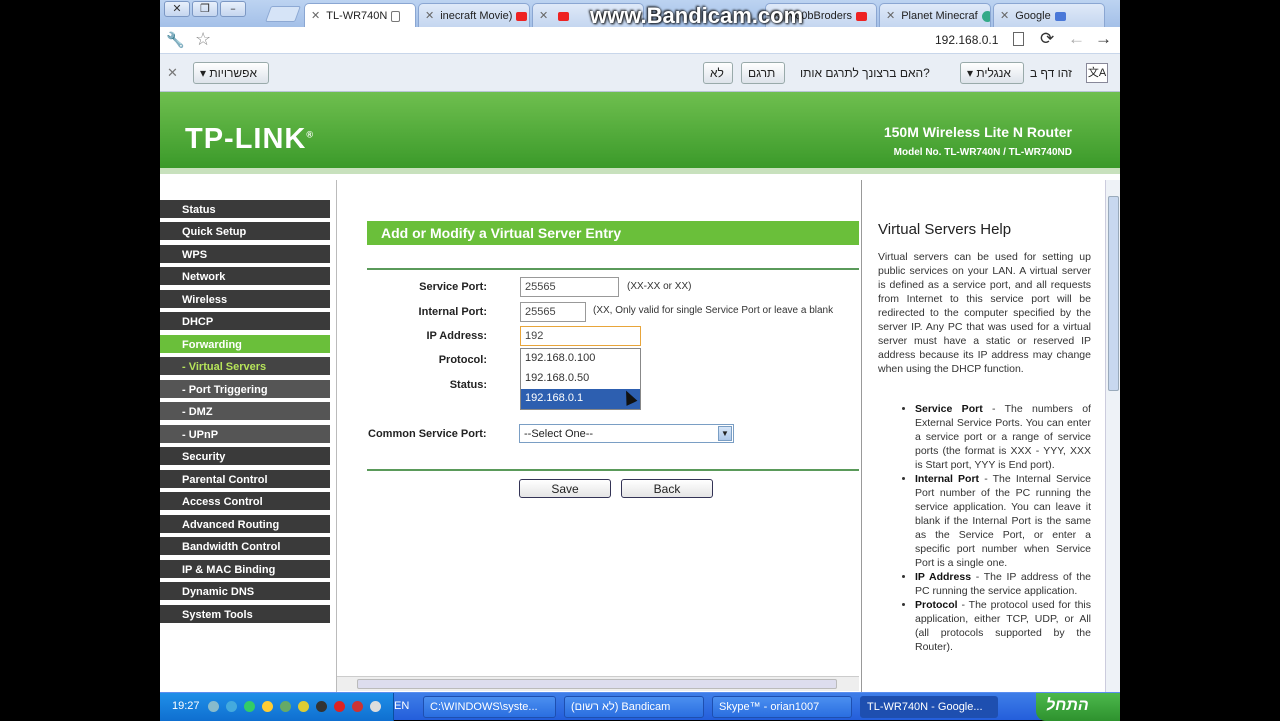  What do you see at coordinates (245, 412) in the screenshot?
I see `menu-item-dmz: - DMZ` at bounding box center [245, 412].